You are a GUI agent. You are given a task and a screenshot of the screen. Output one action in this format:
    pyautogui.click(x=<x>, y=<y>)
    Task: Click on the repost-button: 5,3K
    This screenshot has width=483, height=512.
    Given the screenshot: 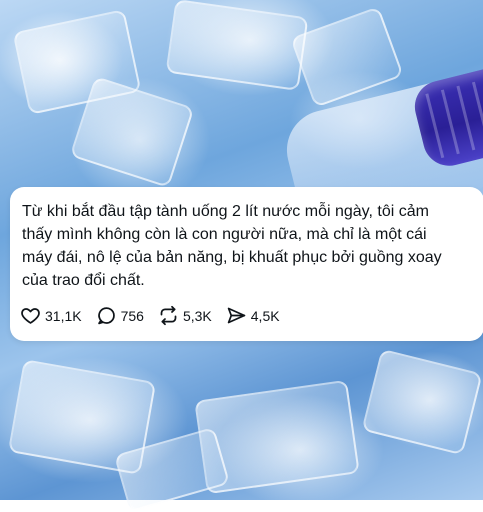 What is the action you would take?
    pyautogui.click(x=185, y=315)
    